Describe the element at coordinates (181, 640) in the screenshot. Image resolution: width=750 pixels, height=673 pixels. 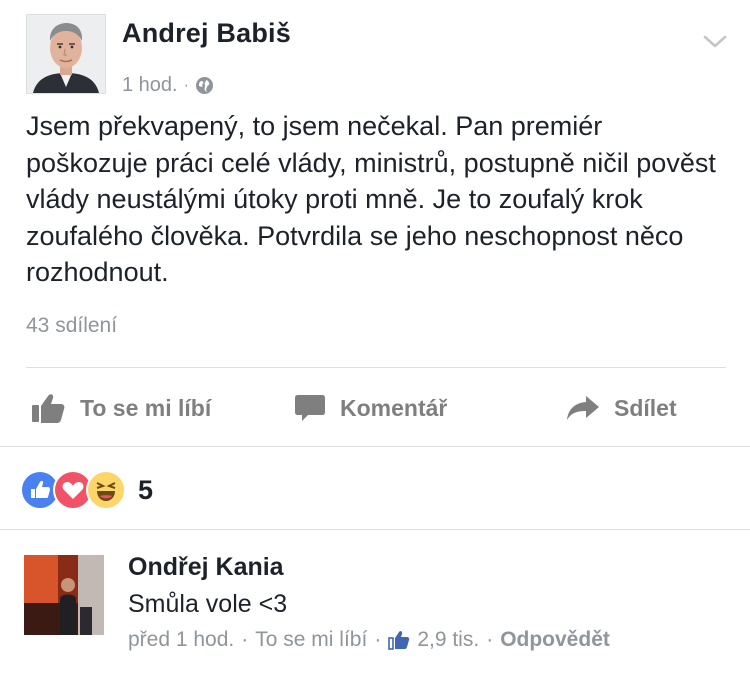
I see `comment-time: před 1 hod.` at that location.